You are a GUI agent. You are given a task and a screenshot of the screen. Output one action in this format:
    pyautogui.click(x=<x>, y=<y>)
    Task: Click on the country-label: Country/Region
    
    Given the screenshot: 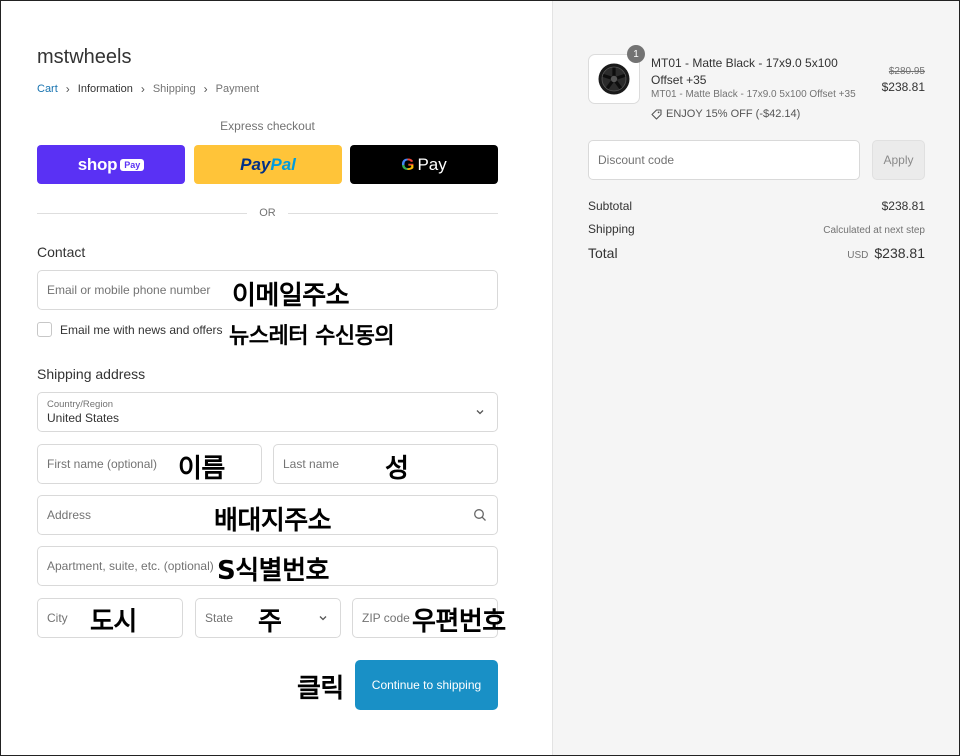 What is the action you would take?
    pyautogui.click(x=80, y=404)
    